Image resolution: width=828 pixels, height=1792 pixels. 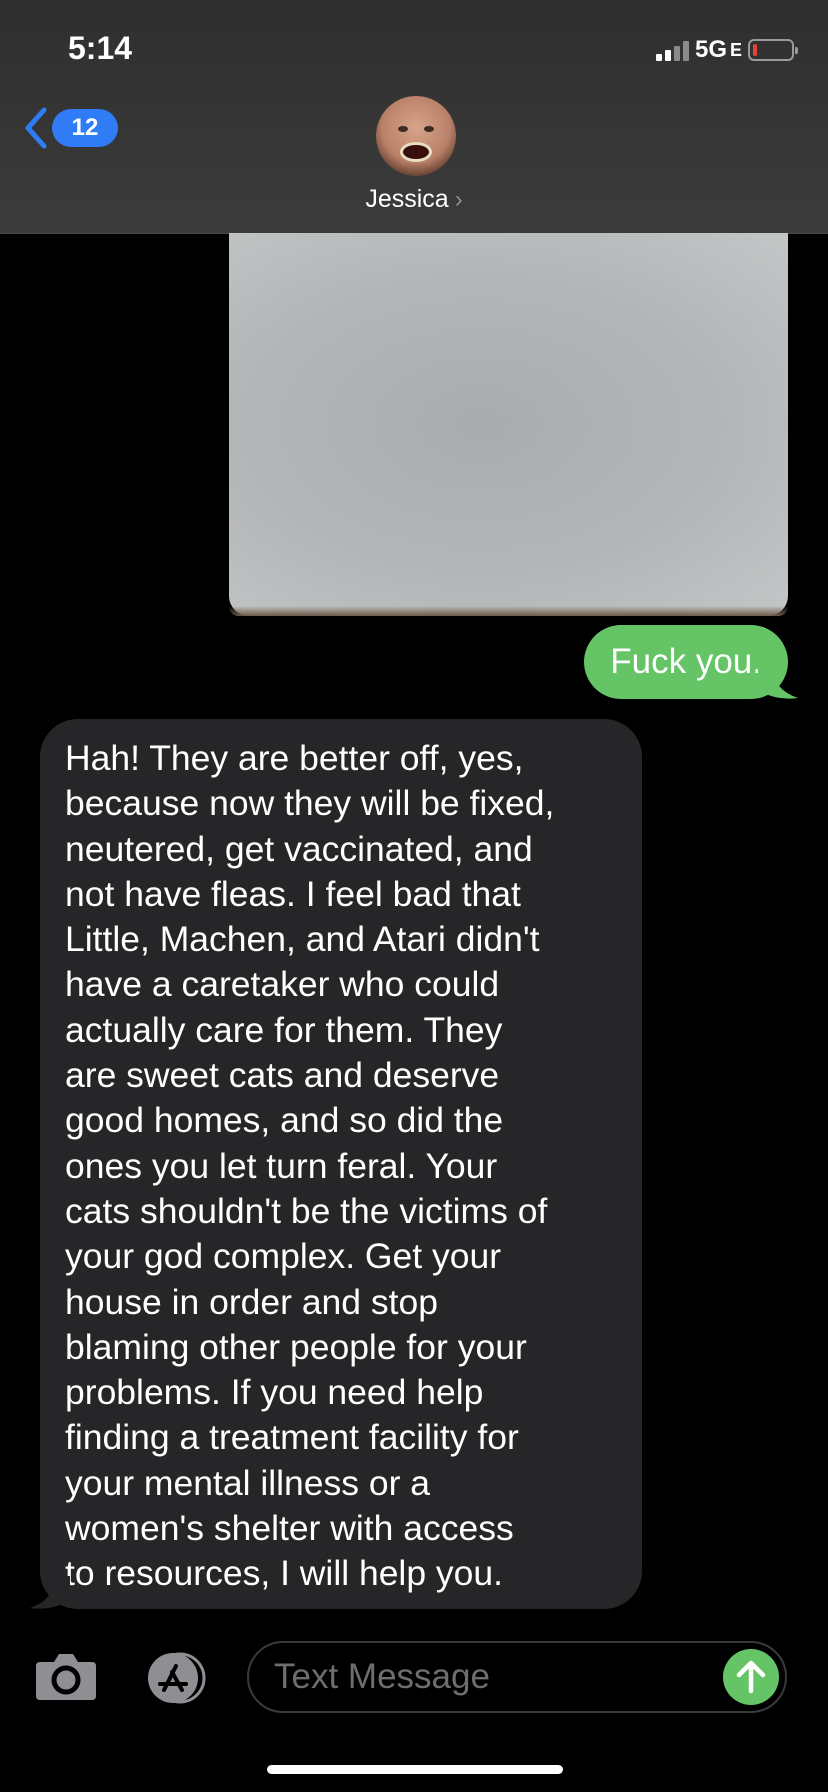 What do you see at coordinates (296, 1346) in the screenshot?
I see `message-line: blaming other people for your` at bounding box center [296, 1346].